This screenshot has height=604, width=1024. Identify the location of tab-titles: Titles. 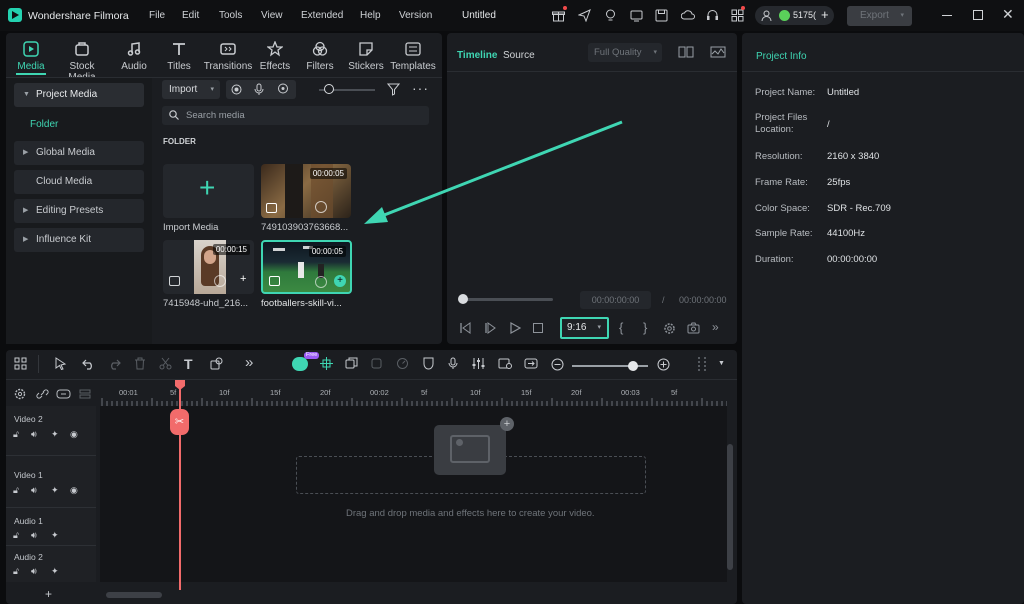
(179, 55).